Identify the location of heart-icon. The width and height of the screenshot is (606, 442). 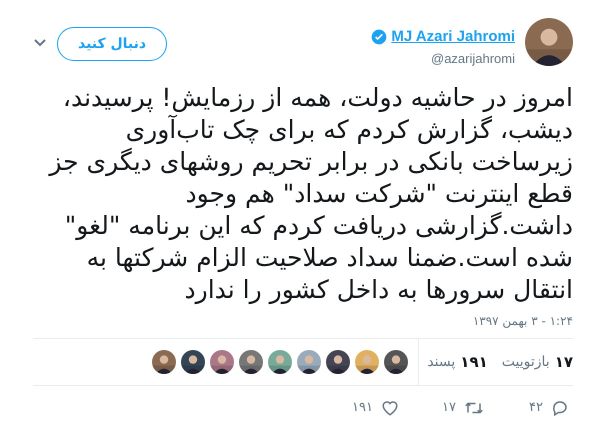
(390, 407).